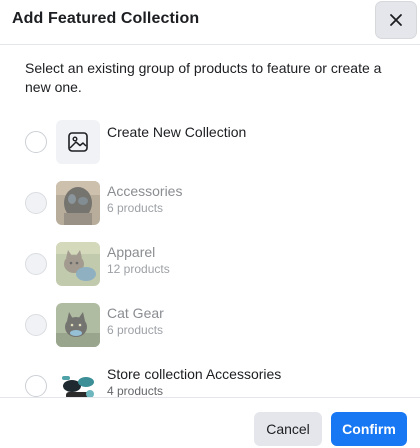 The image size is (420, 448). I want to click on collection-option-cat-gear: Cat Gear 6 products, so click(210, 324).